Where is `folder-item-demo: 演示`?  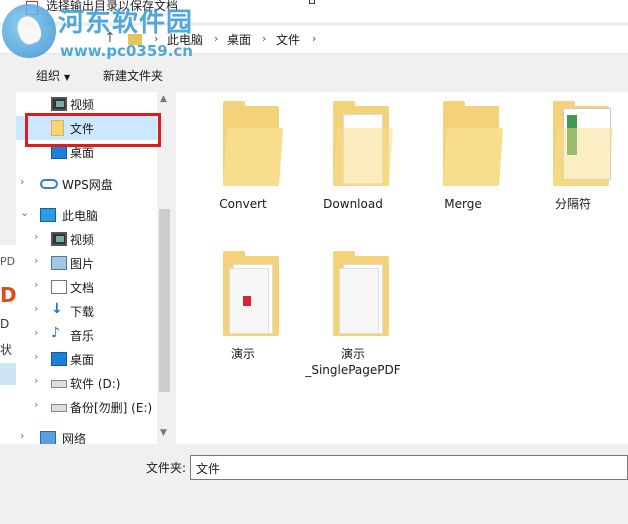 folder-item-demo: 演示 is located at coordinates (243, 312).